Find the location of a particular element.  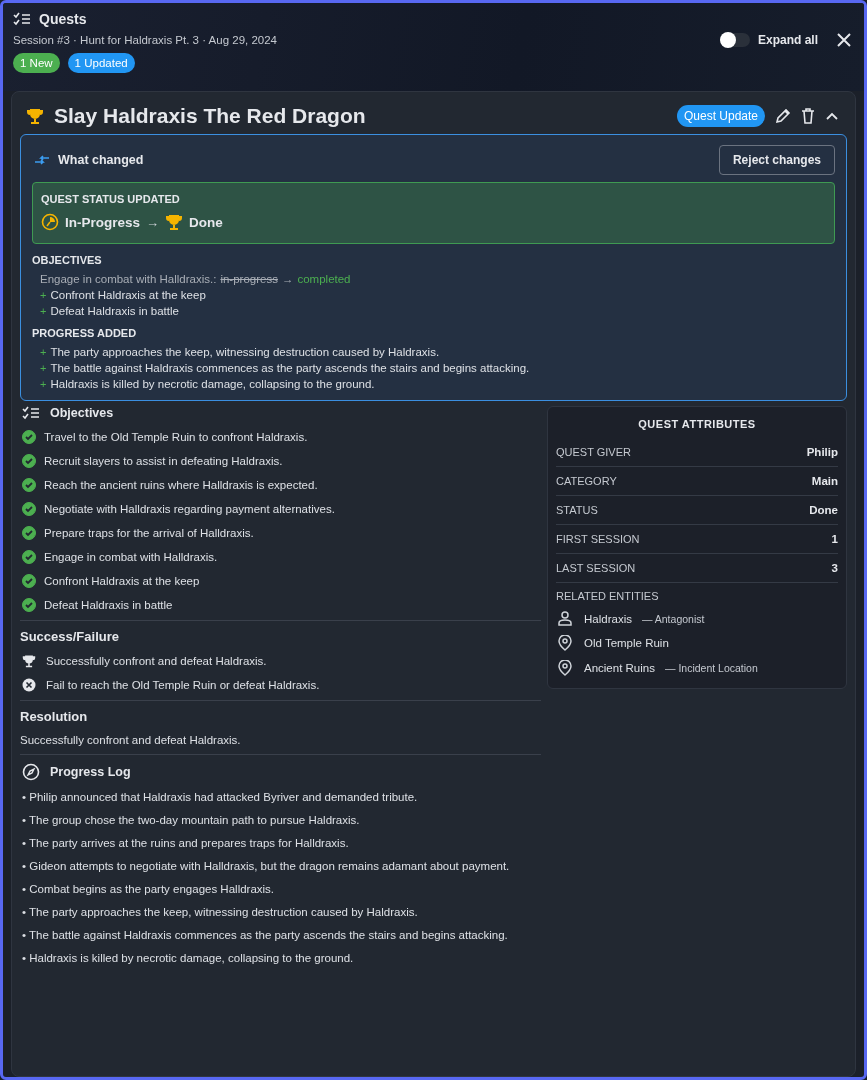

attribute-value: 1 is located at coordinates (834, 539).